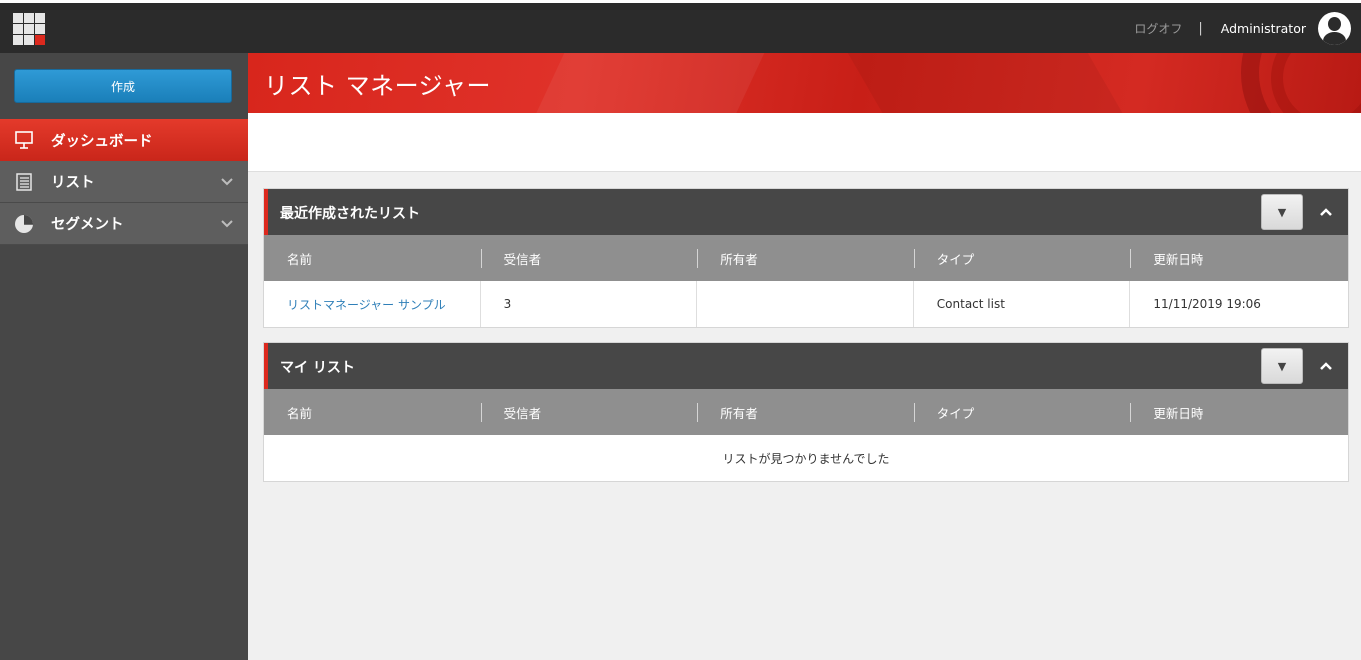  What do you see at coordinates (372, 304) in the screenshot?
I see `list-name-link: リストマネージャー サンプル` at bounding box center [372, 304].